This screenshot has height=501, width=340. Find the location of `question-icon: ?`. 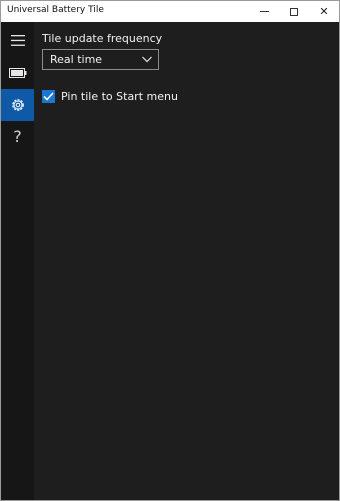

question-icon: ? is located at coordinates (17, 136).